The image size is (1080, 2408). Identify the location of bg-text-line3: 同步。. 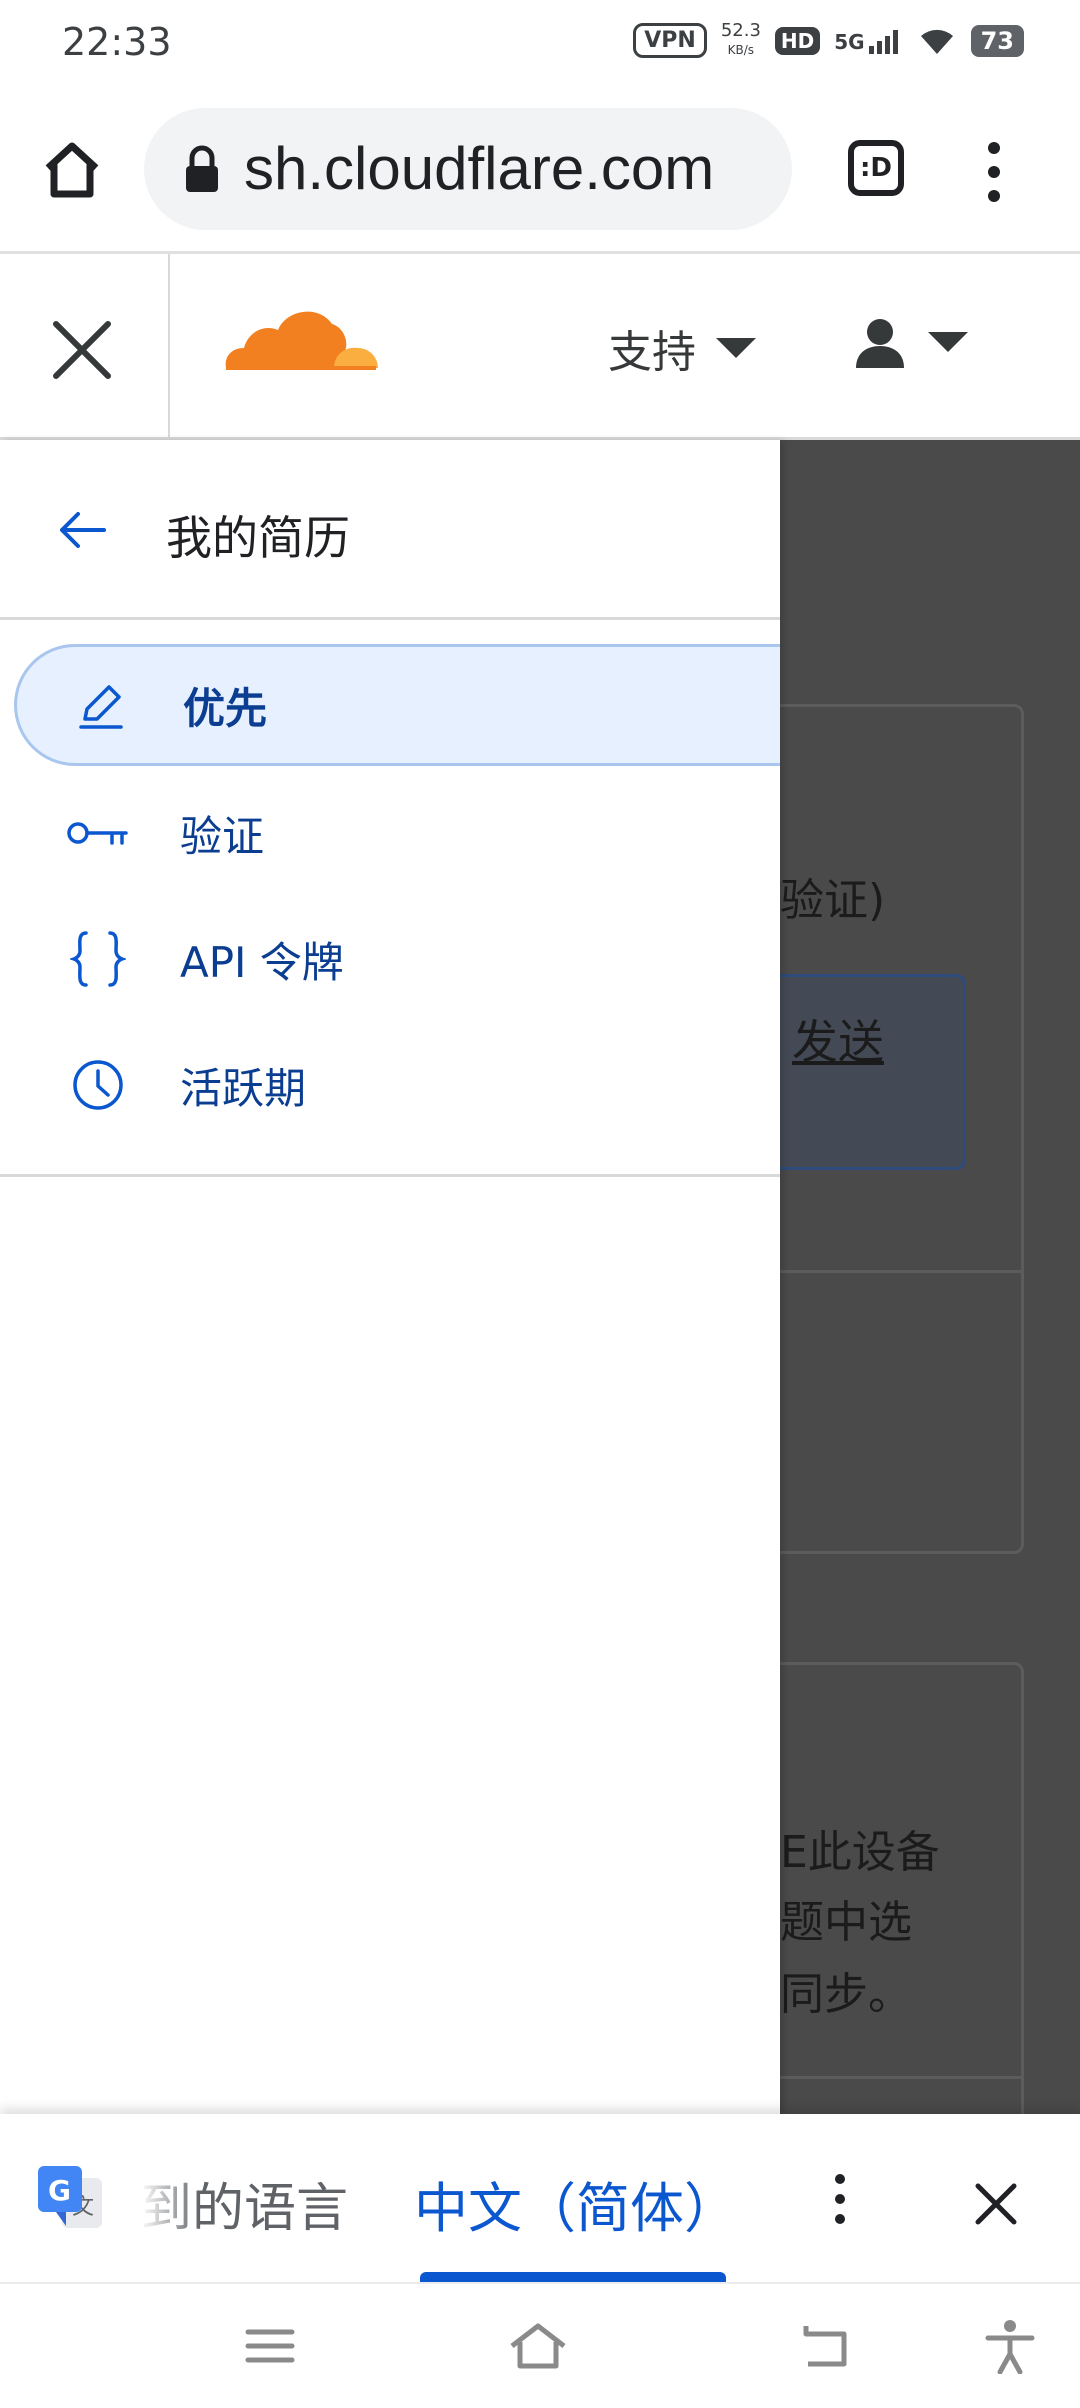
(846, 1994).